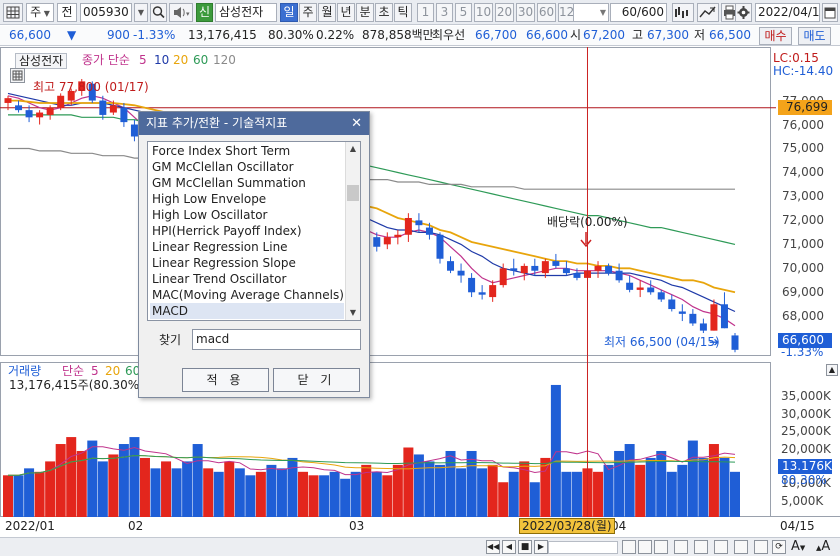  Describe the element at coordinates (761, 547) in the screenshot. I see `magnet-icon` at that location.